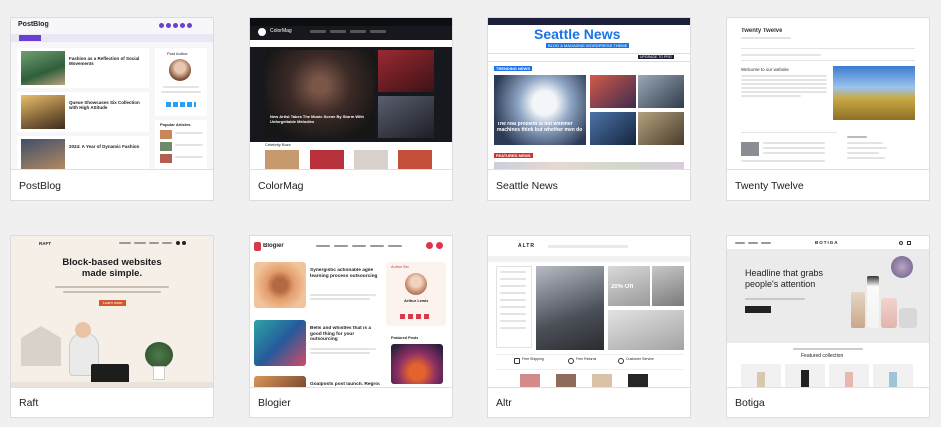  What do you see at coordinates (874, 93) in the screenshot?
I see `wheat-field-image` at bounding box center [874, 93].